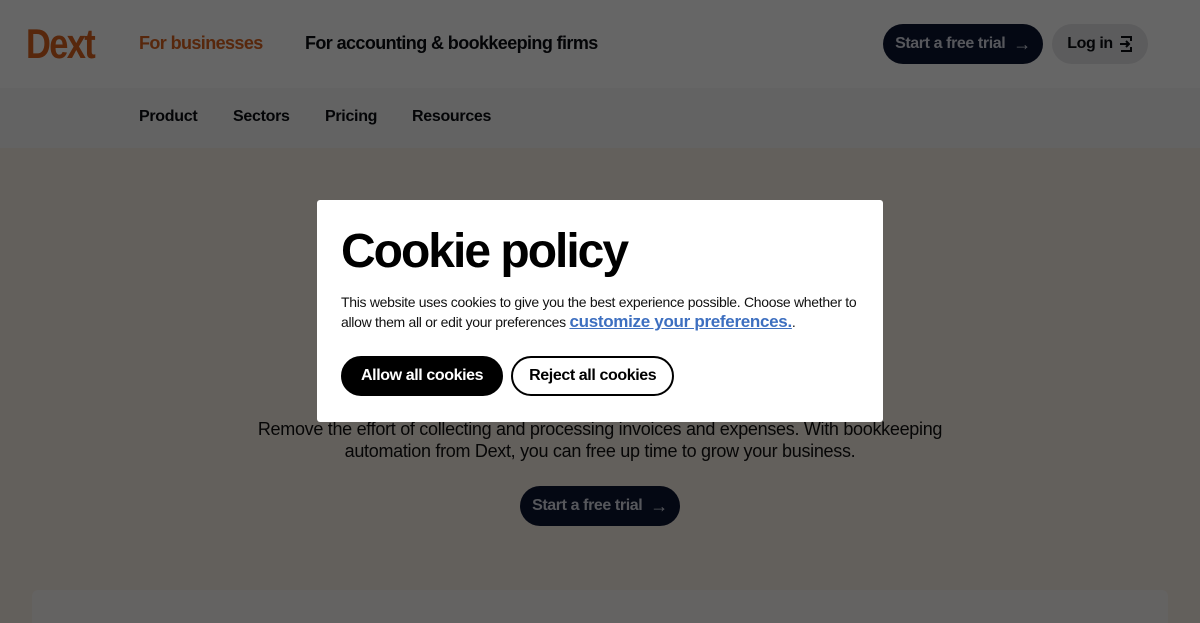 The width and height of the screenshot is (1200, 623). I want to click on cookie-policy-title: Cookie policy, so click(485, 251).